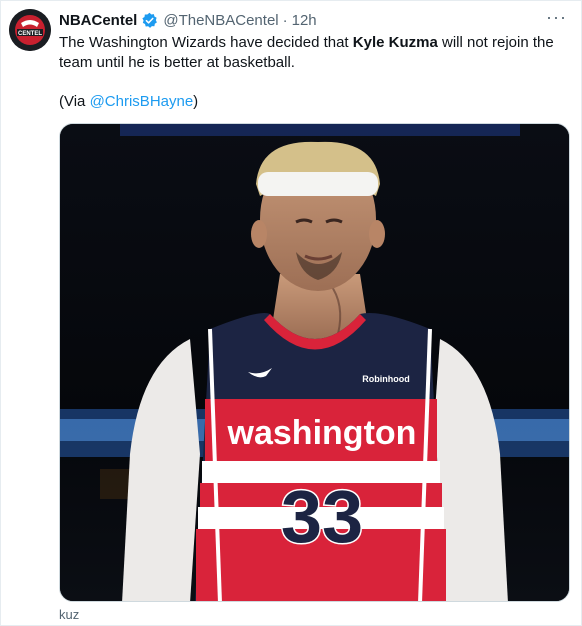 The image size is (582, 626). What do you see at coordinates (30, 34) in the screenshot?
I see `avatar-text: CENTEL` at bounding box center [30, 34].